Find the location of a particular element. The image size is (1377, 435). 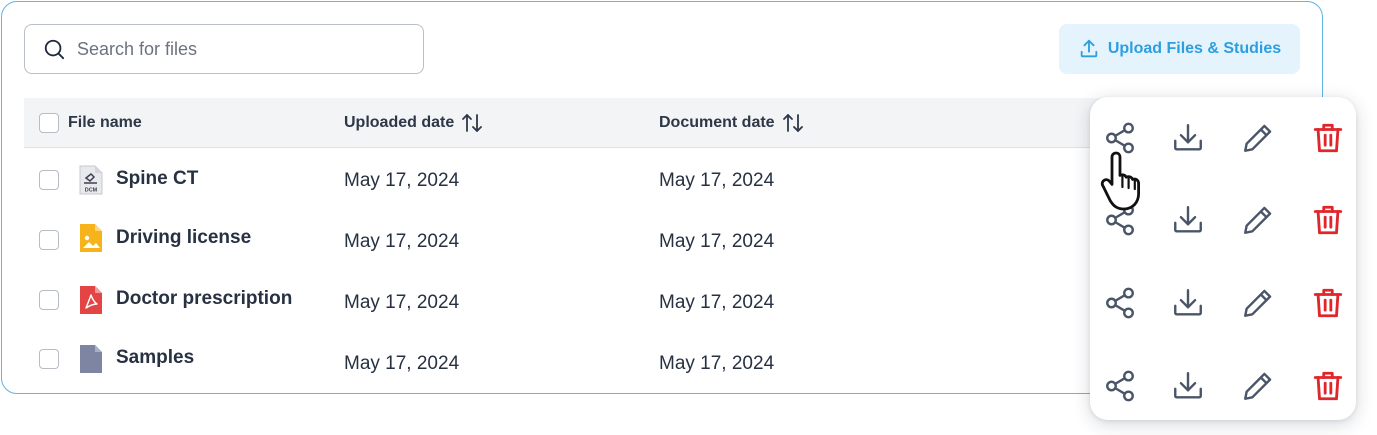

table-row: DCM Spine CT May 17, 2024 May 17, 2024 is located at coordinates (559, 180).